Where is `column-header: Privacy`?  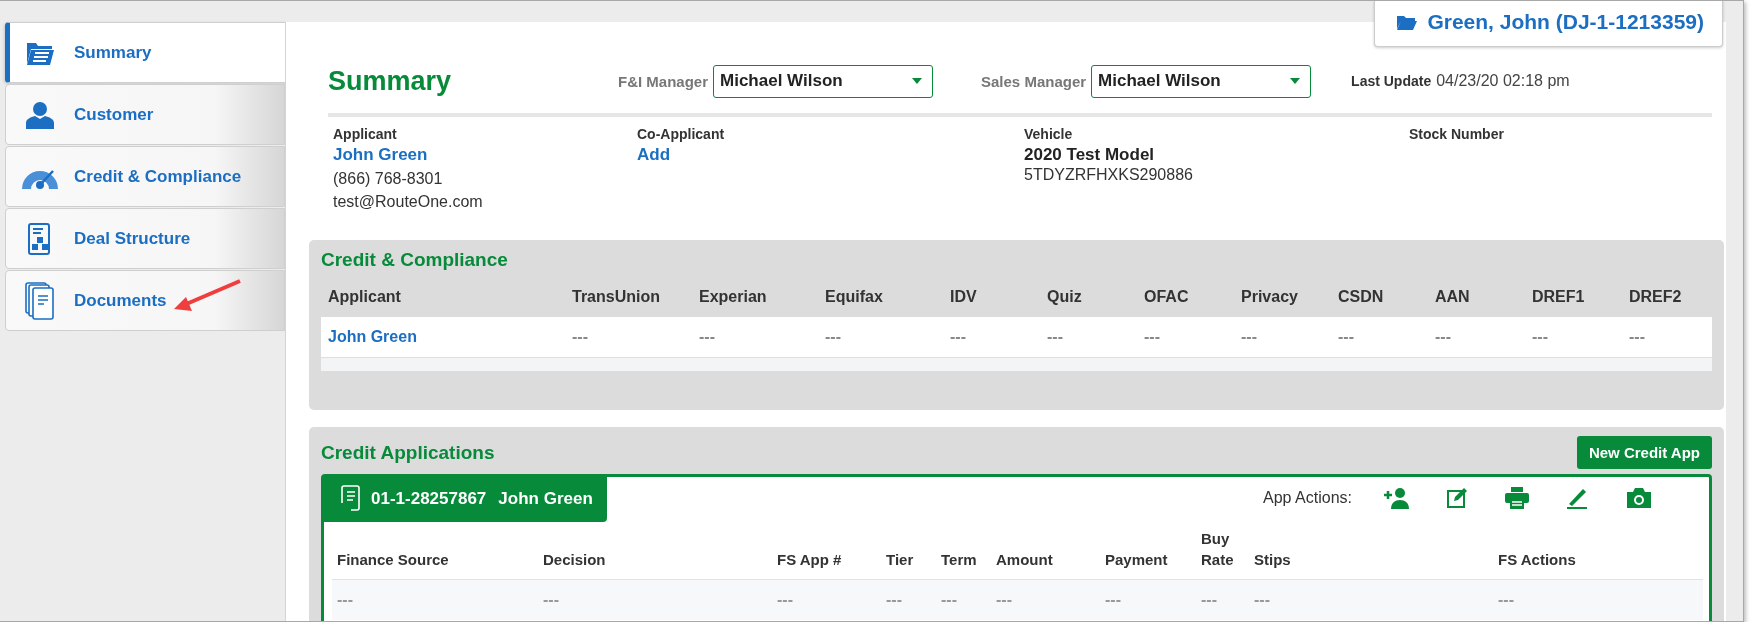
column-header: Privacy is located at coordinates (1269, 297).